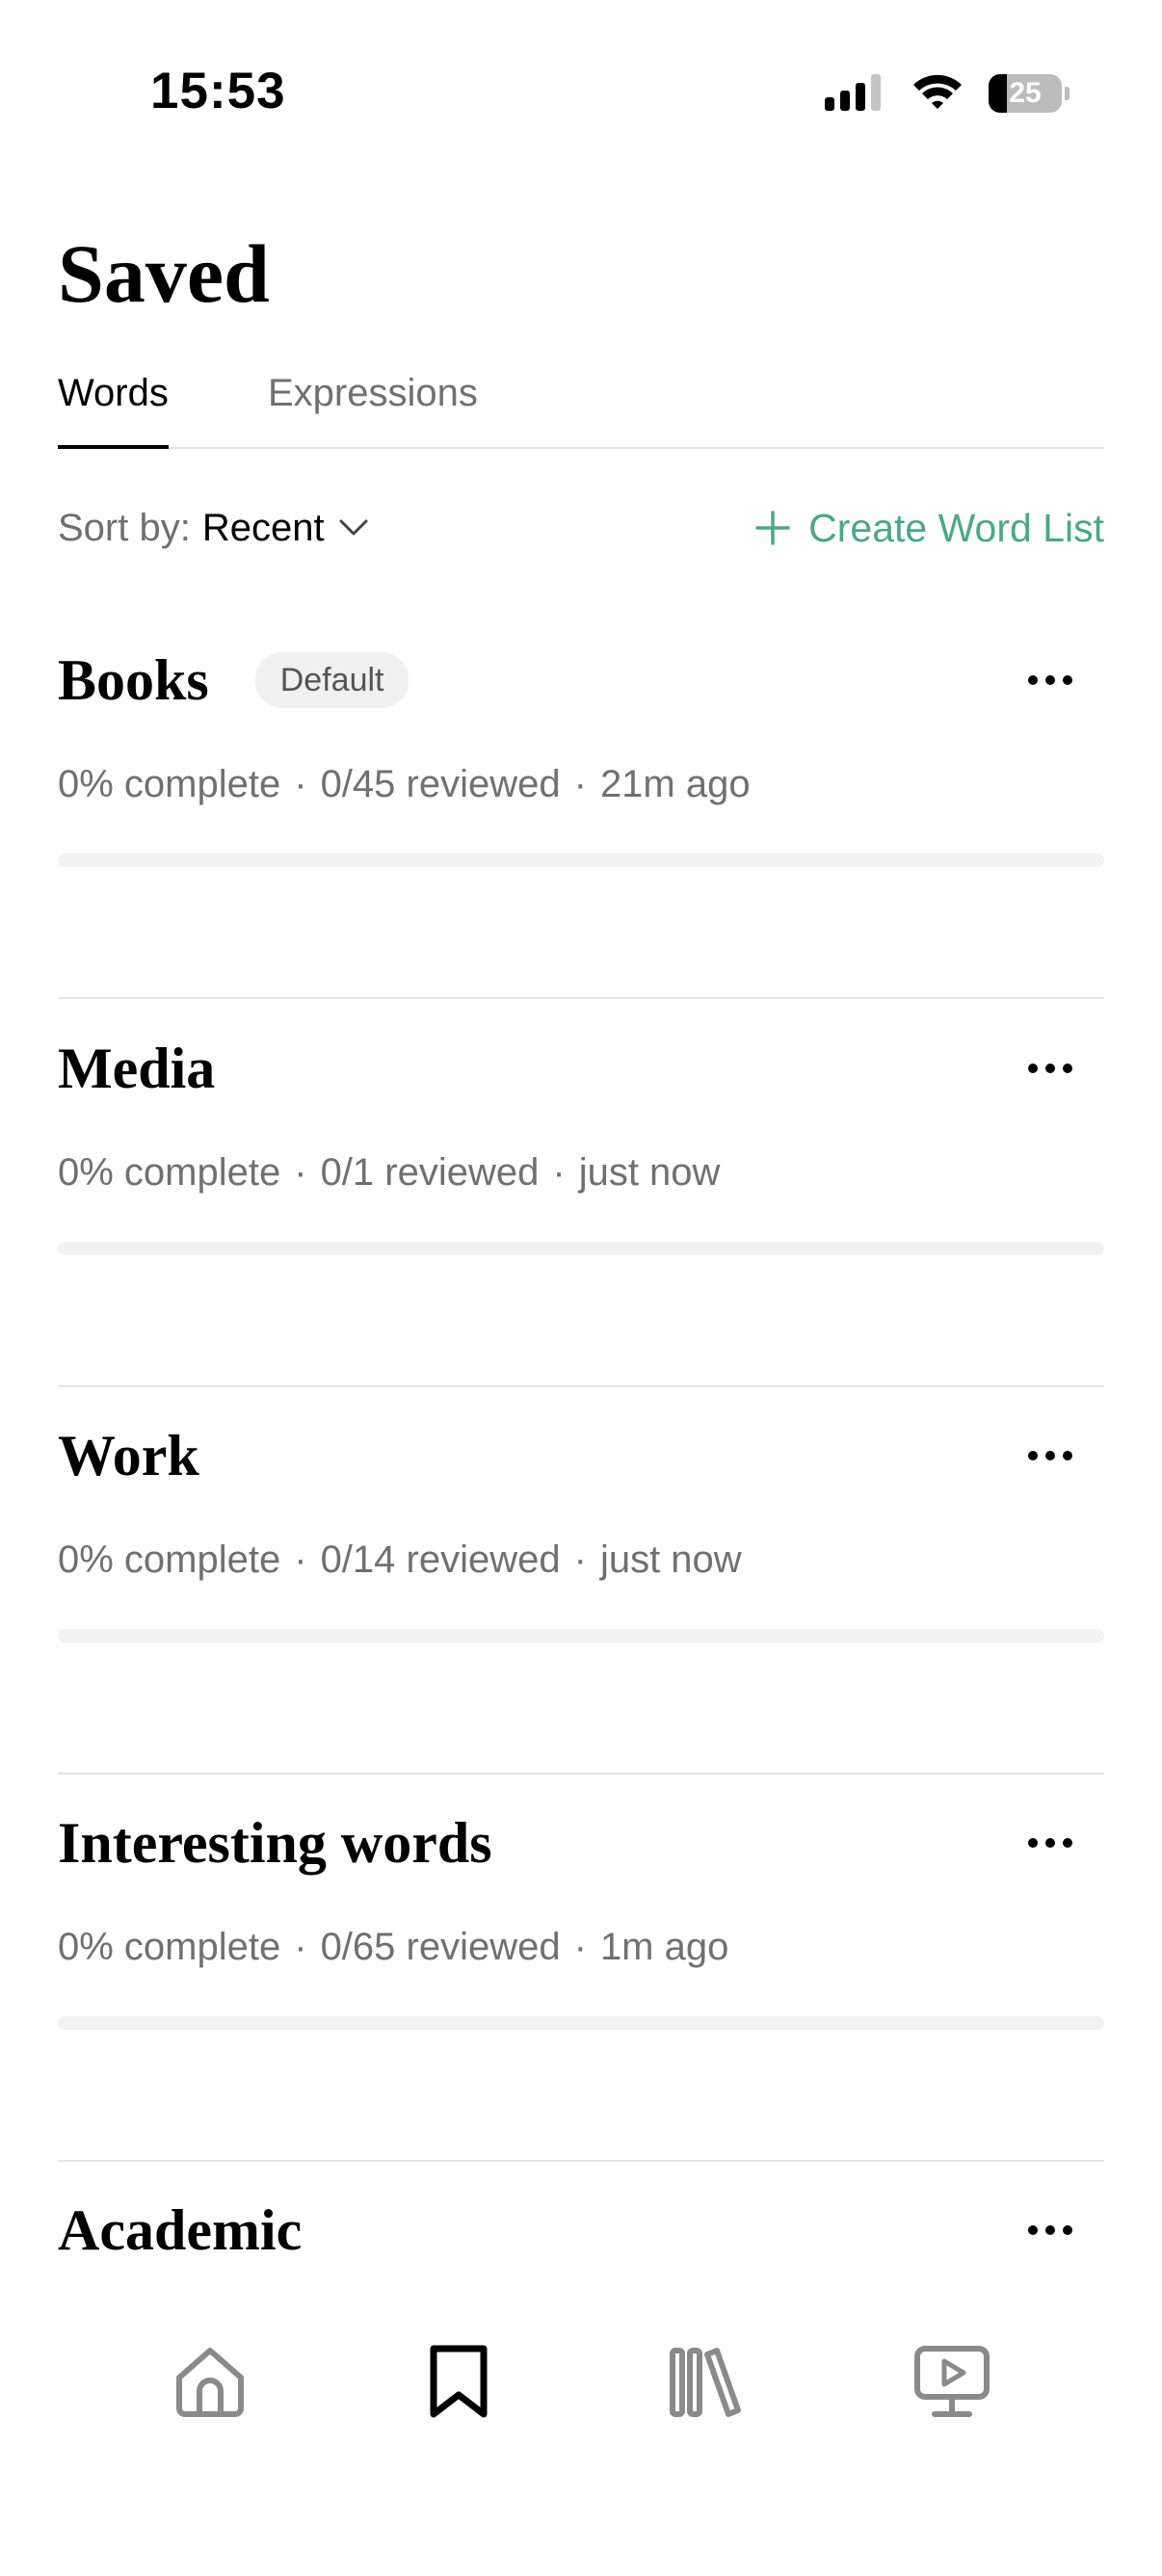 The image size is (1162, 2576). I want to click on word-list-meta: 0% complete · 0/65 reviewed · 1m ago, so click(393, 1947).